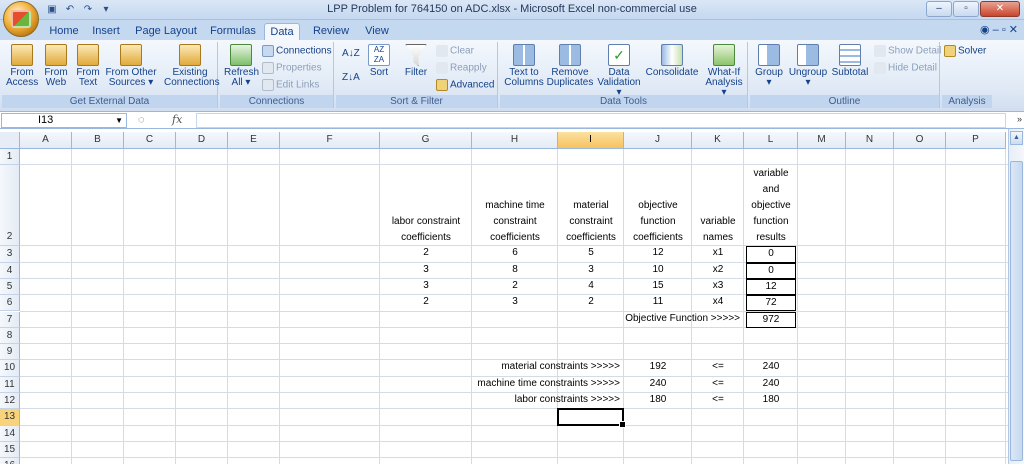 The height and width of the screenshot is (464, 1024). What do you see at coordinates (455, 51) in the screenshot?
I see `clear-filter-button: Clear` at bounding box center [455, 51].